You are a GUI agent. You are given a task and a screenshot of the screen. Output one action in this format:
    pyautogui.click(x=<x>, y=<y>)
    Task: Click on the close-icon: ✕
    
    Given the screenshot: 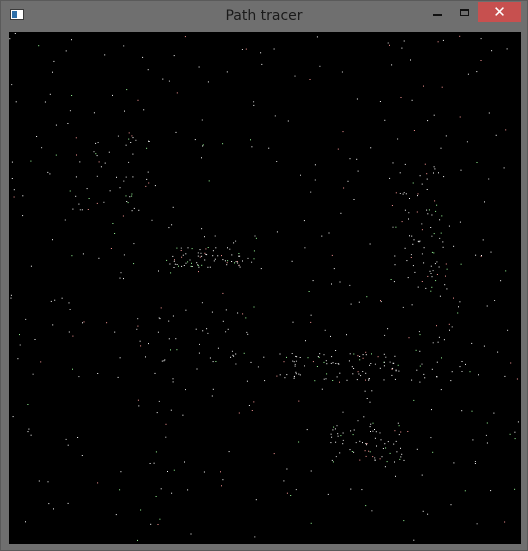 What is the action you would take?
    pyautogui.click(x=499, y=12)
    